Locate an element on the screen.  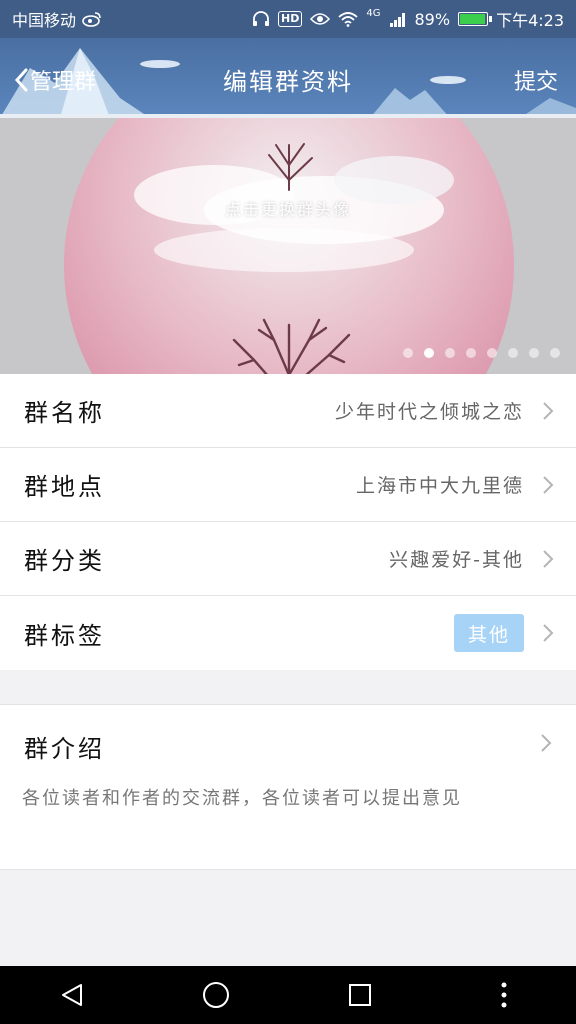
nav-more-button is located at coordinates (504, 995).